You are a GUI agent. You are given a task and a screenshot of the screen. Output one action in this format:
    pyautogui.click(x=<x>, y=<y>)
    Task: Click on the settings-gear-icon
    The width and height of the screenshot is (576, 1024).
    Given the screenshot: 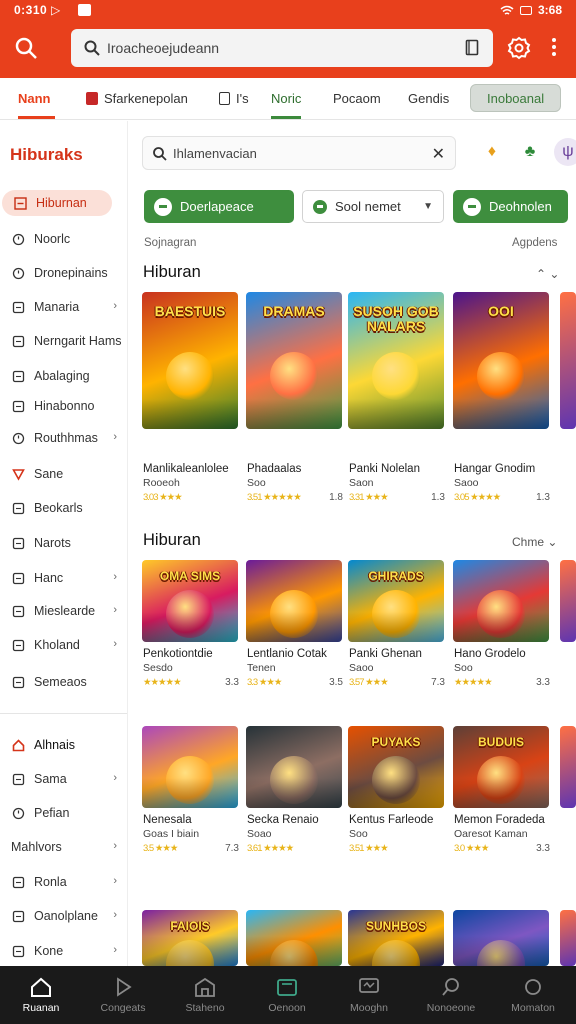 What is the action you would take?
    pyautogui.click(x=519, y=48)
    